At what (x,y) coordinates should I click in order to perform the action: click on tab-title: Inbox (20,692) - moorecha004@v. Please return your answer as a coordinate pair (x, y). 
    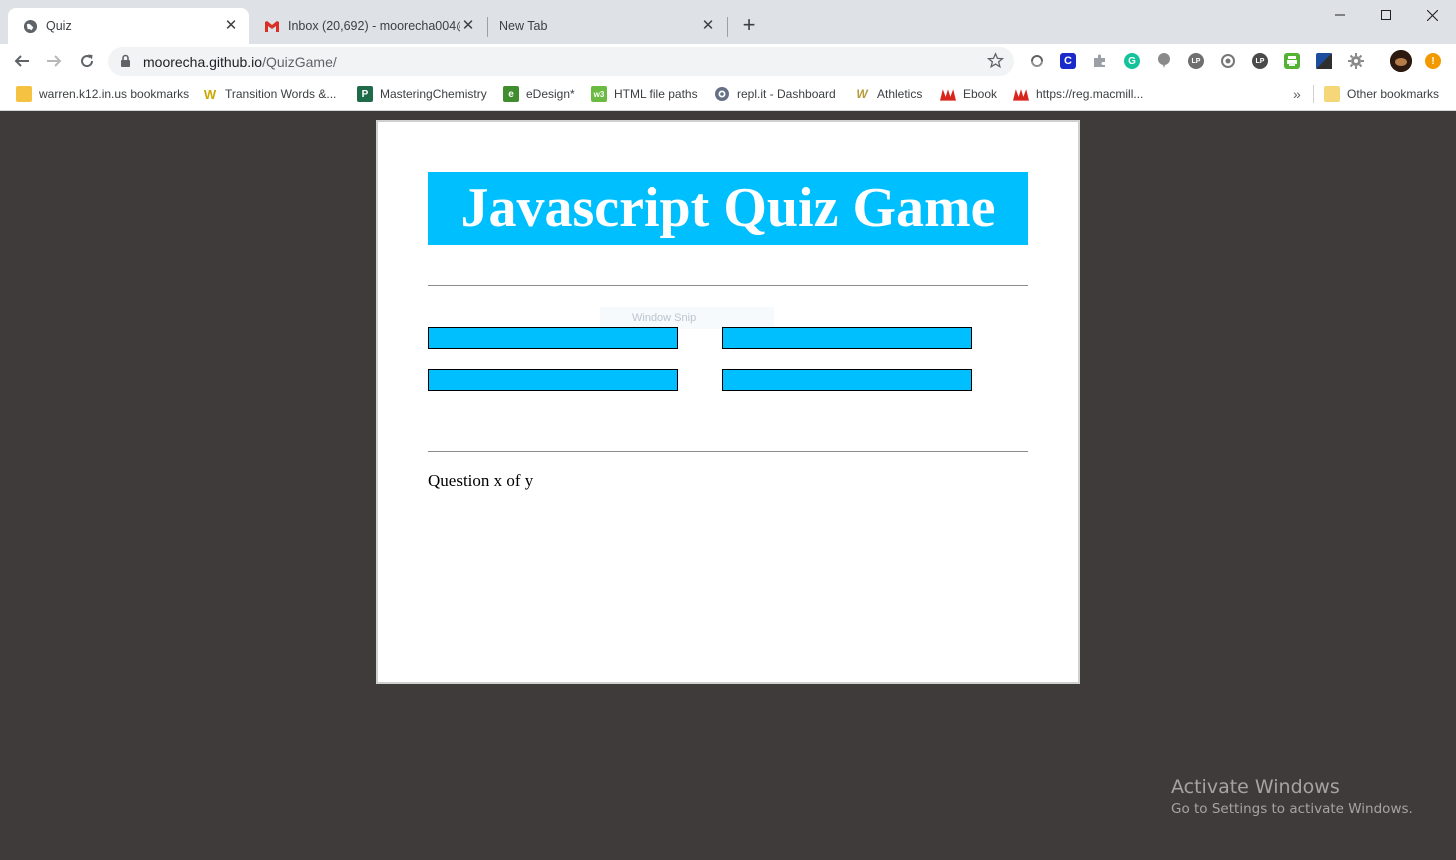
    Looking at the image, I should click on (374, 26).